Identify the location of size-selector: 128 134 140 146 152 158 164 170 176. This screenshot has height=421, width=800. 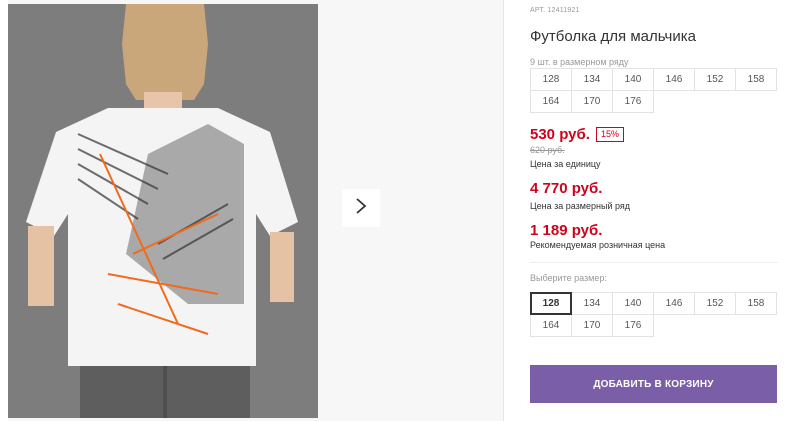
(656, 314).